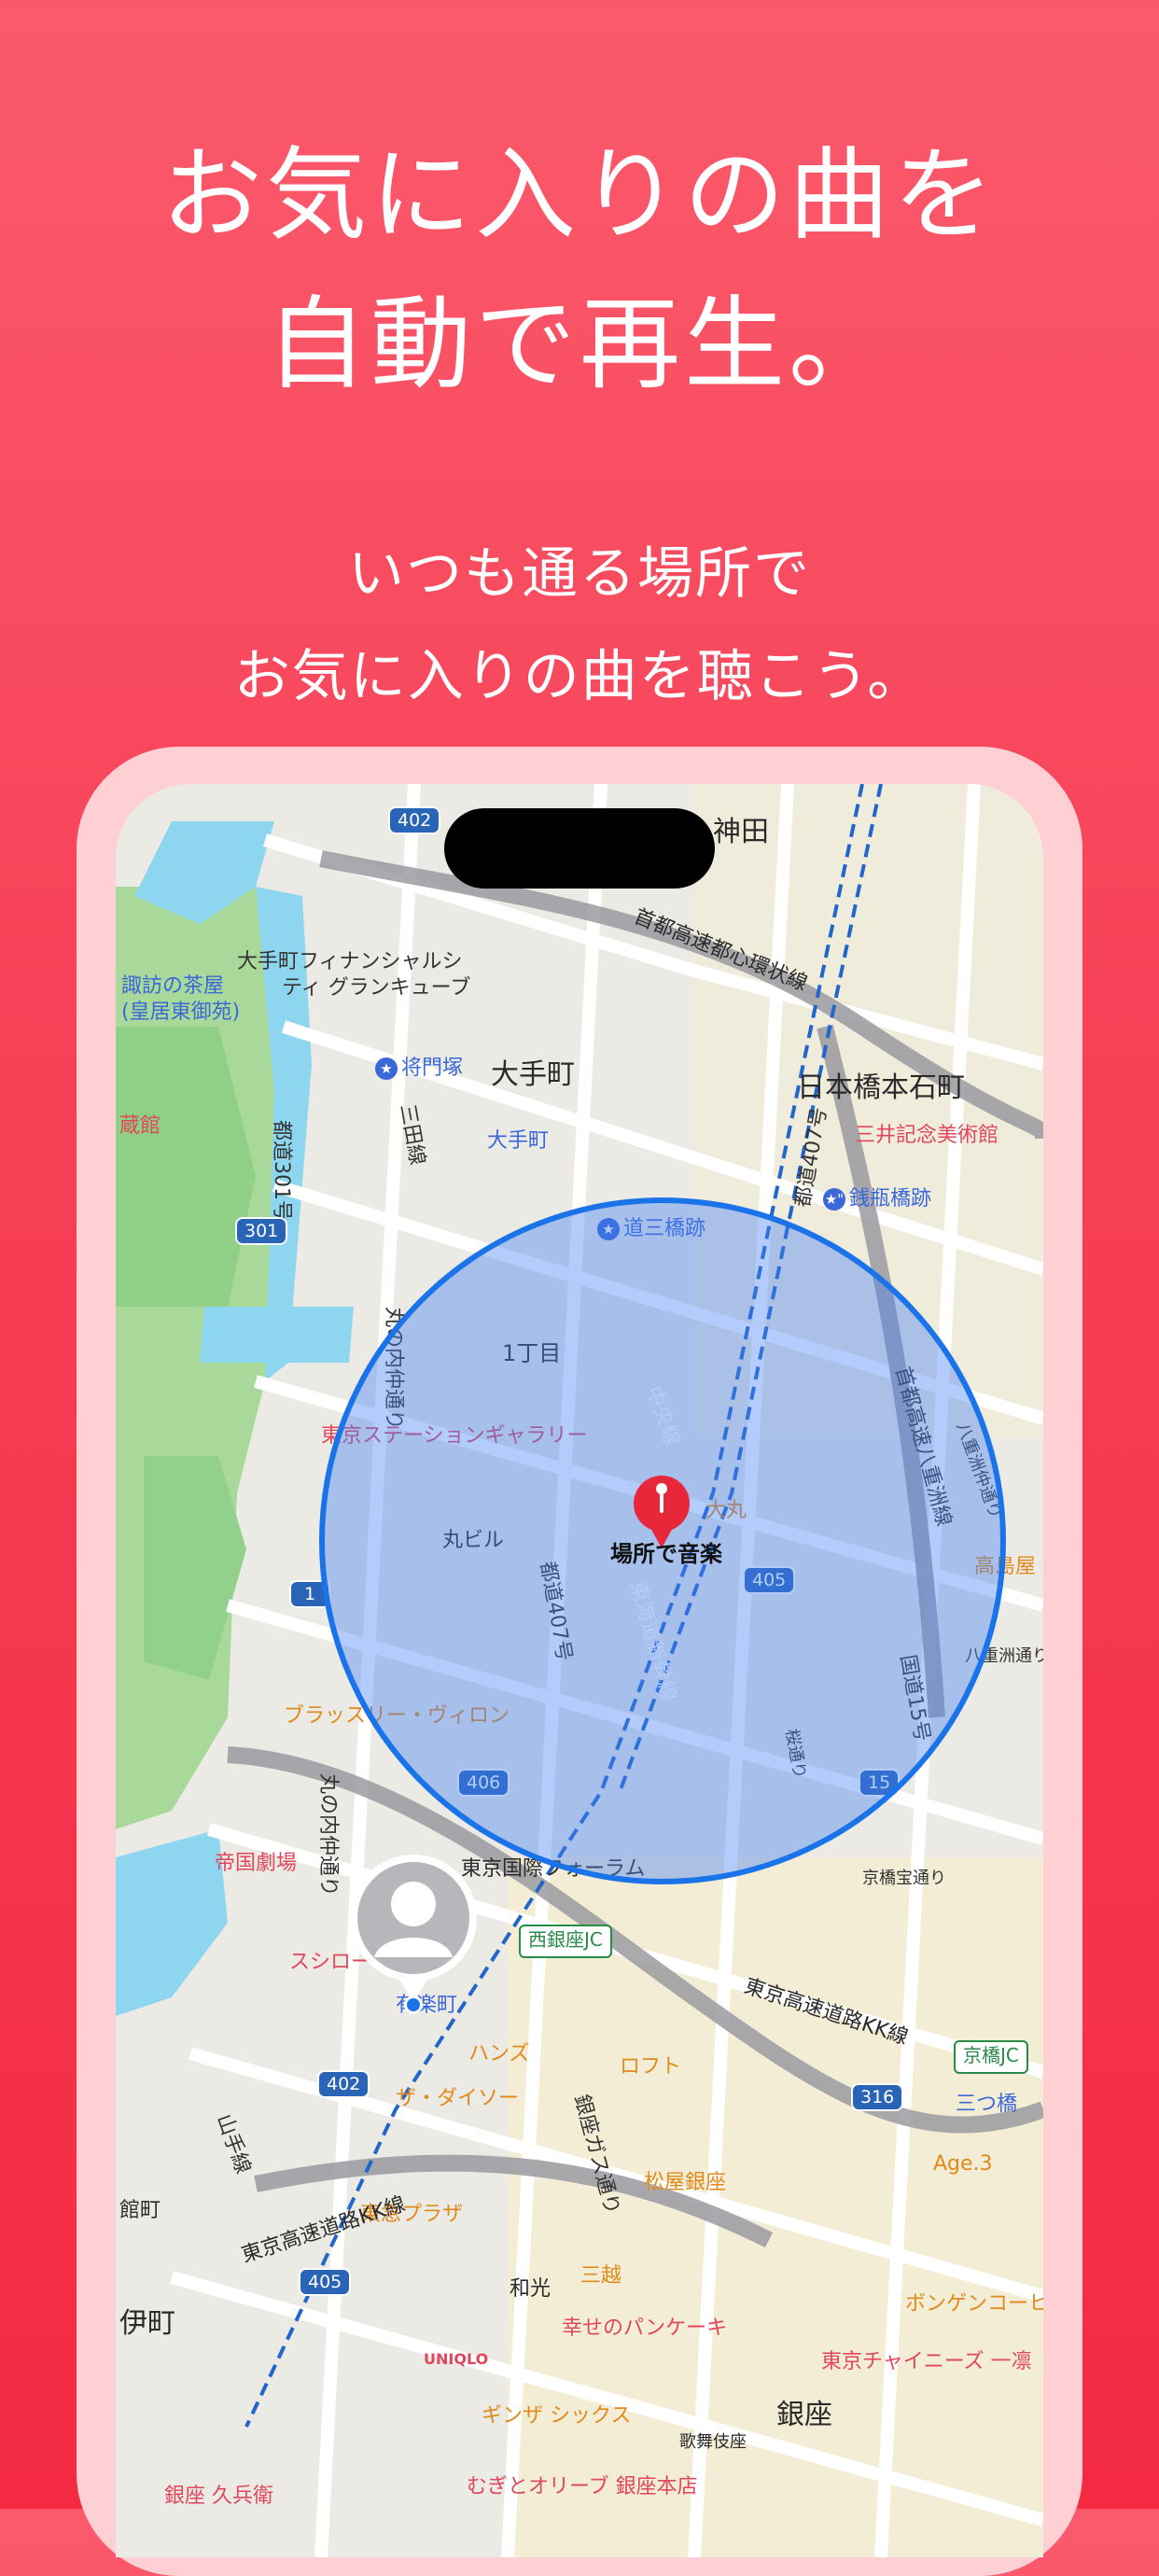 The height and width of the screenshot is (2576, 1159). I want to click on map-label: 銀座, so click(804, 2415).